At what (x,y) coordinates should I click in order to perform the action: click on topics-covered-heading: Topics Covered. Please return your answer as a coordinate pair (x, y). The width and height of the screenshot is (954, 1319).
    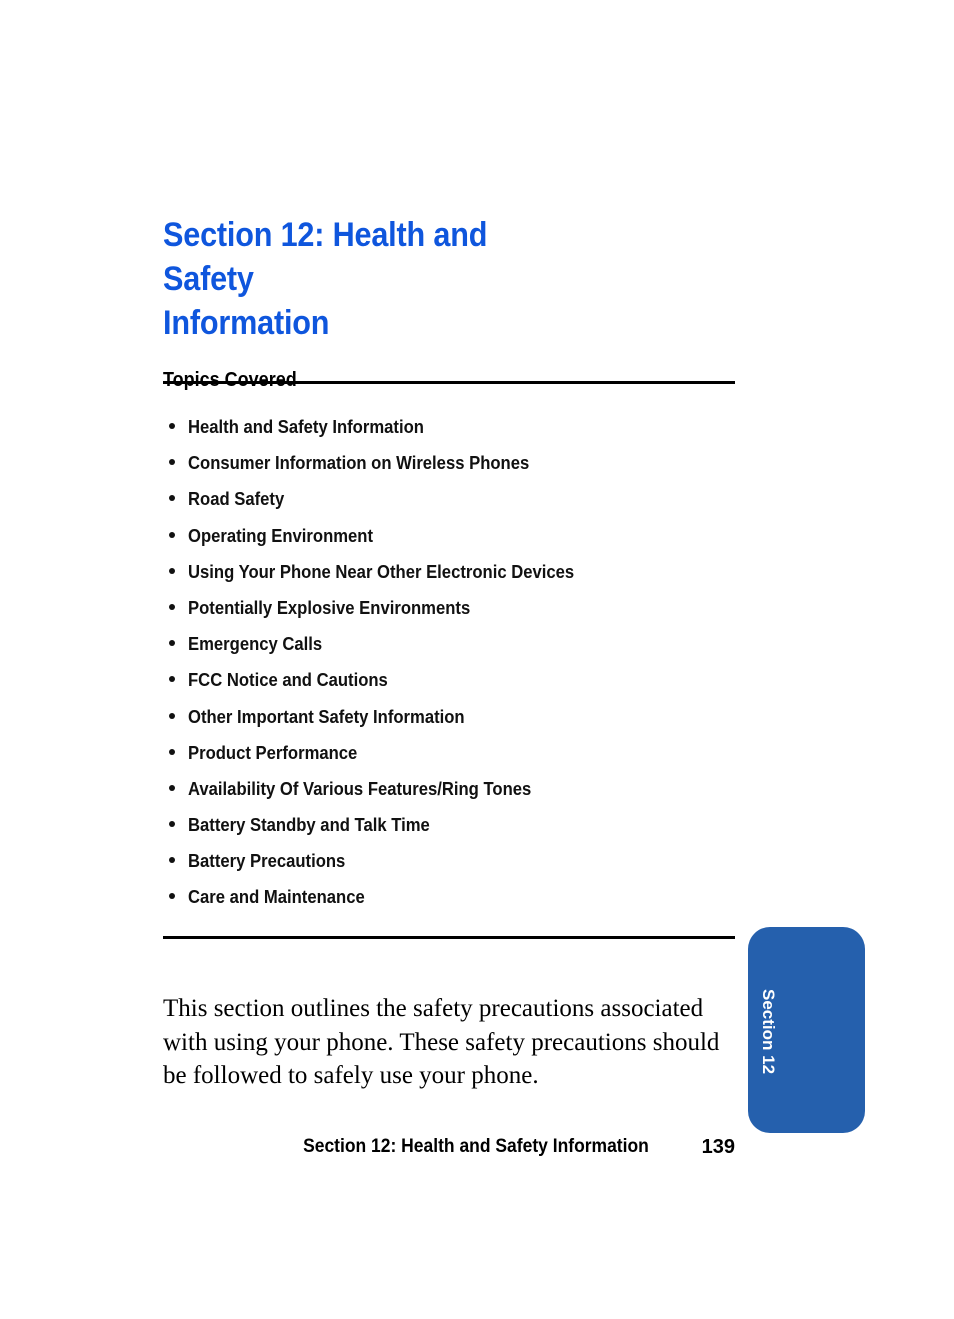
    Looking at the image, I should click on (230, 379).